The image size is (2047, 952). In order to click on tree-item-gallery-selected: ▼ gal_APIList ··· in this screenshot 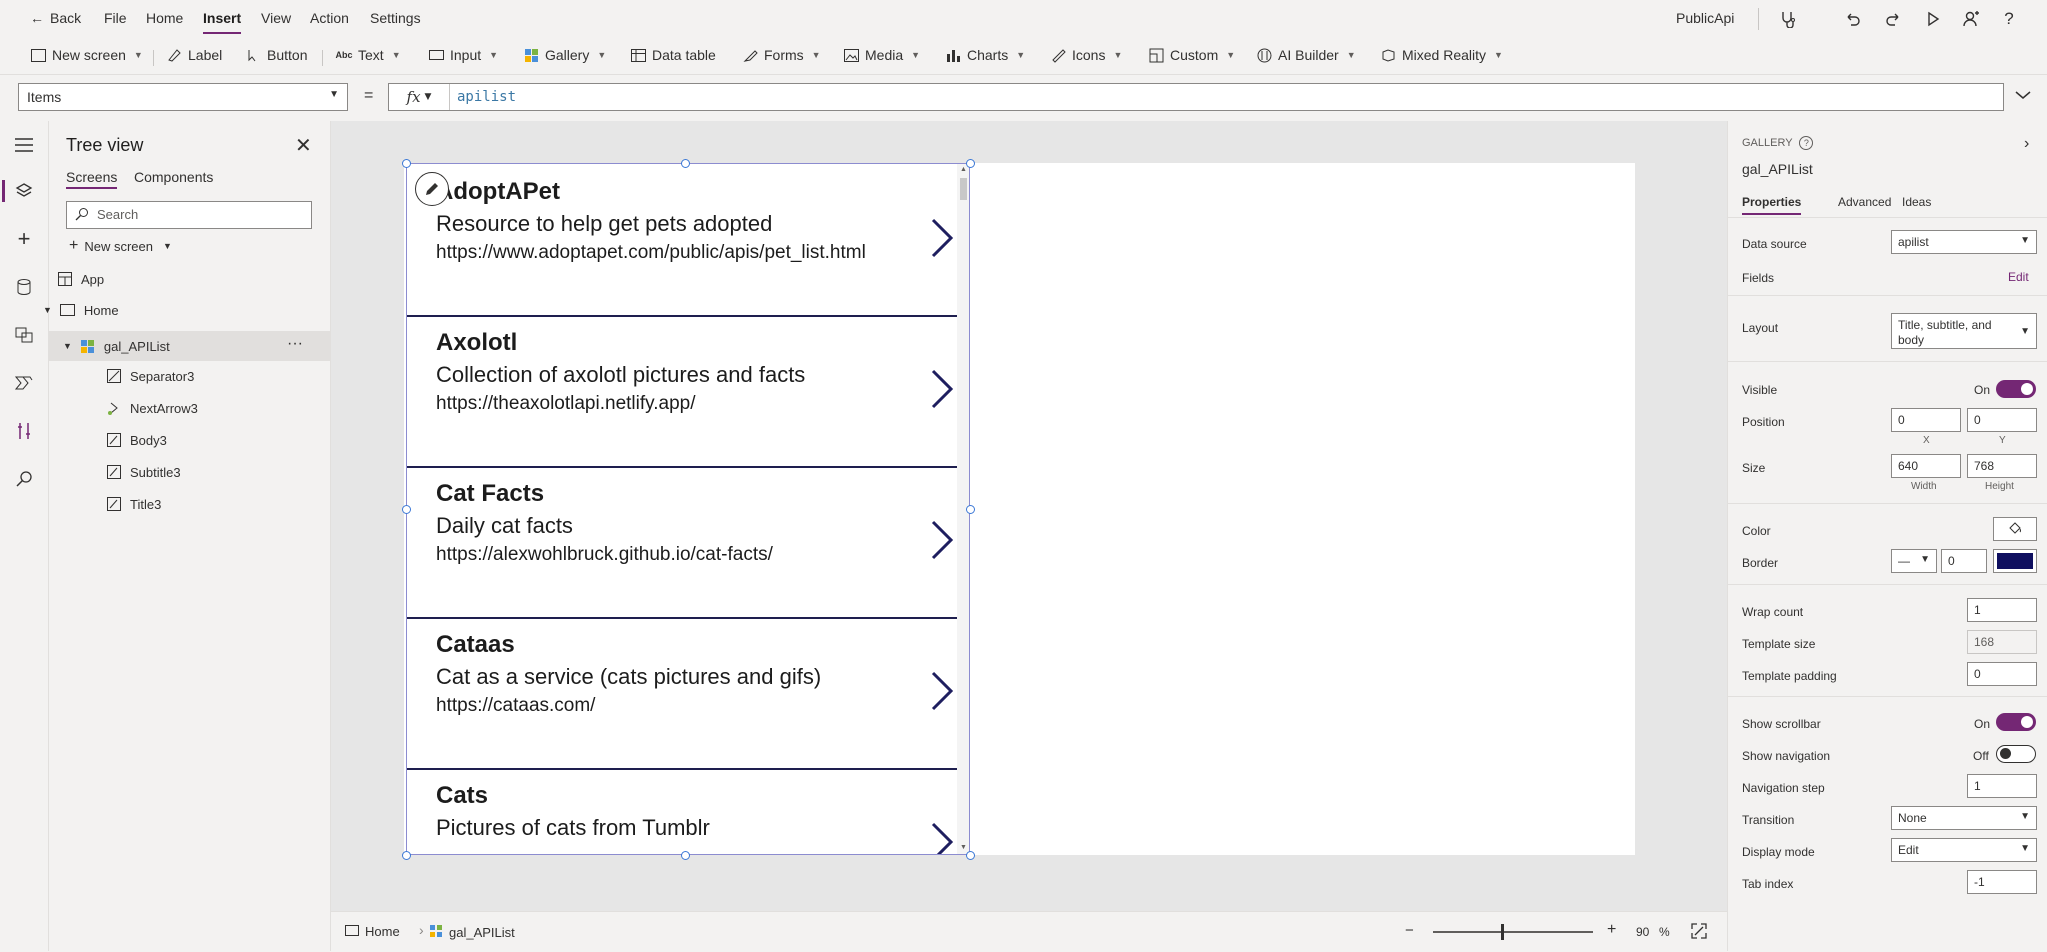, I will do `click(189, 346)`.